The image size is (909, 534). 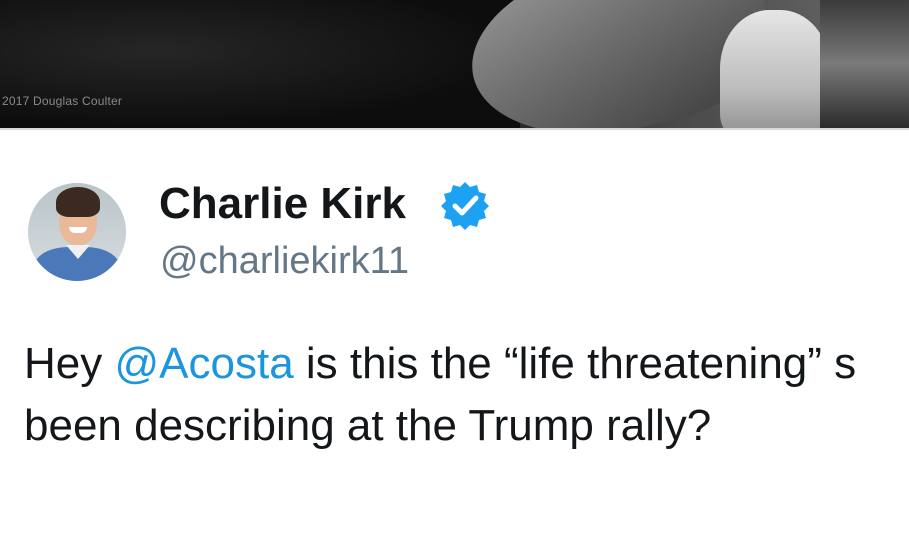 I want to click on tweet-line-2: been describing at the Trump rally?, so click(x=368, y=425).